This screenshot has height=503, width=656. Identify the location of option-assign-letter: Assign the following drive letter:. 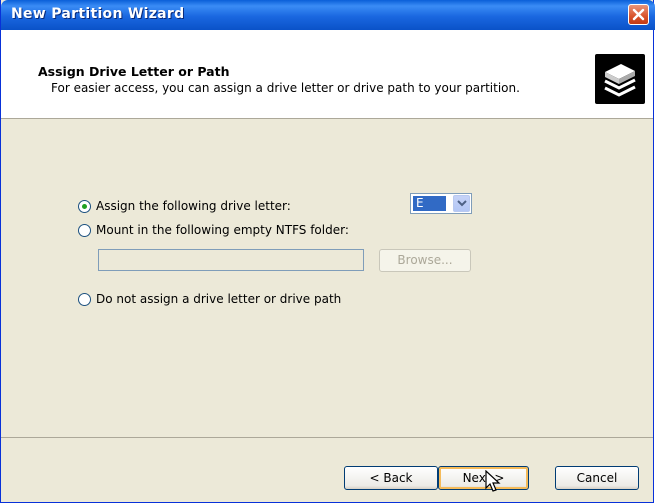
(184, 206).